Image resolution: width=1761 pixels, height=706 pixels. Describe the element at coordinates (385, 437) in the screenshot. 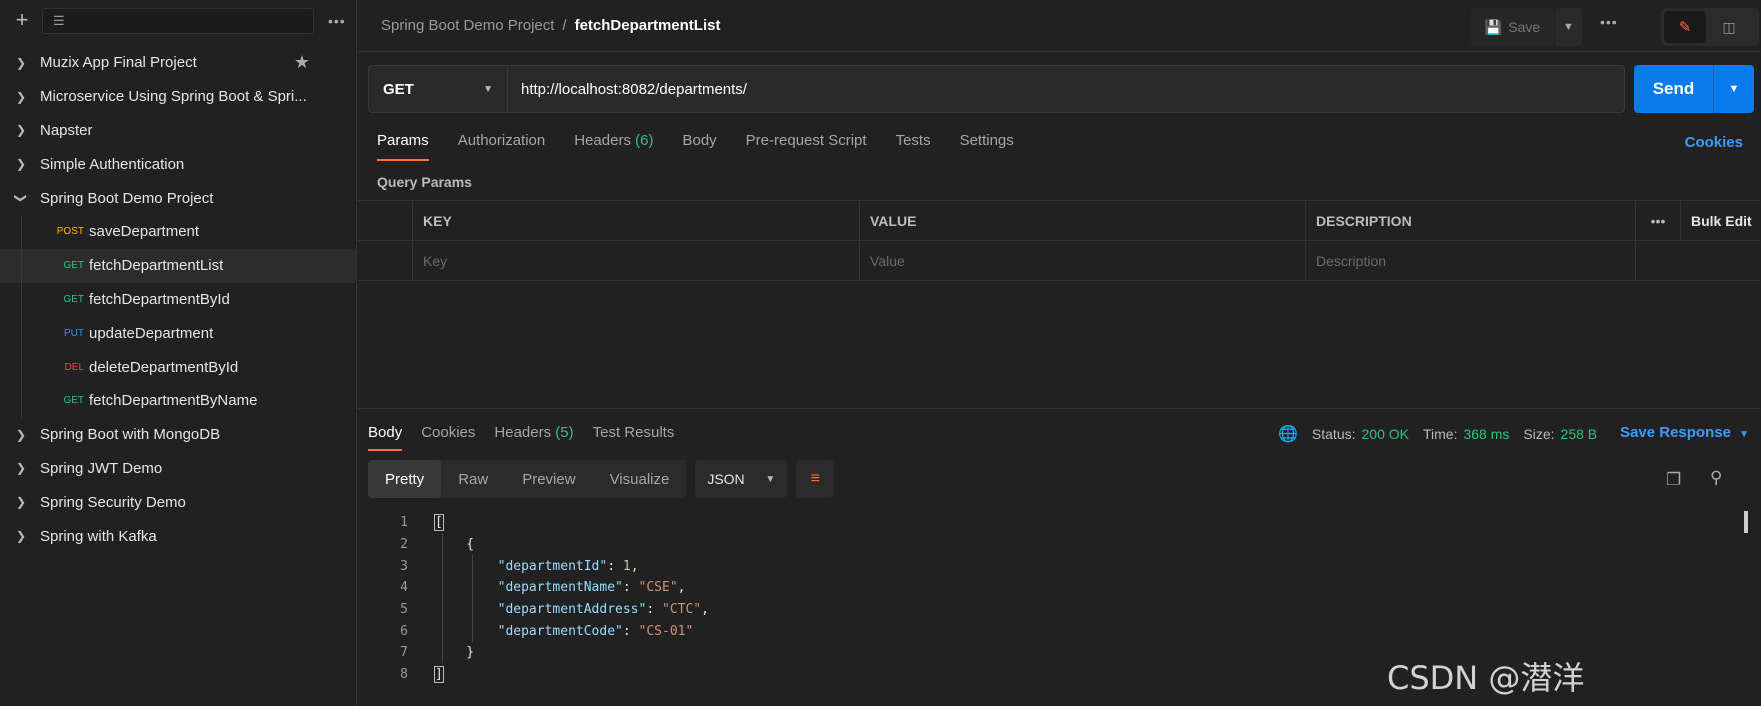

I see `tab-response-body: Body` at that location.